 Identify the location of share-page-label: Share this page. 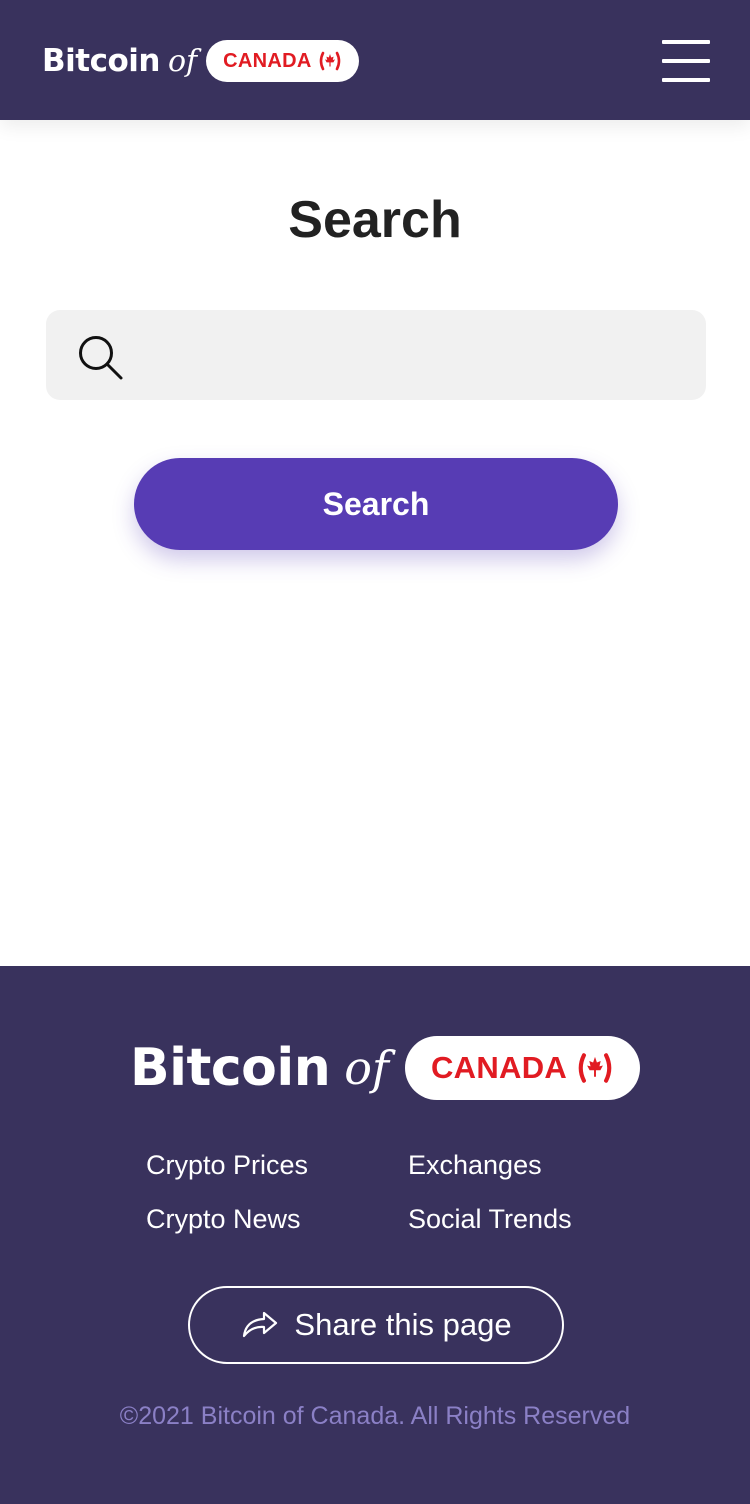
(403, 1324).